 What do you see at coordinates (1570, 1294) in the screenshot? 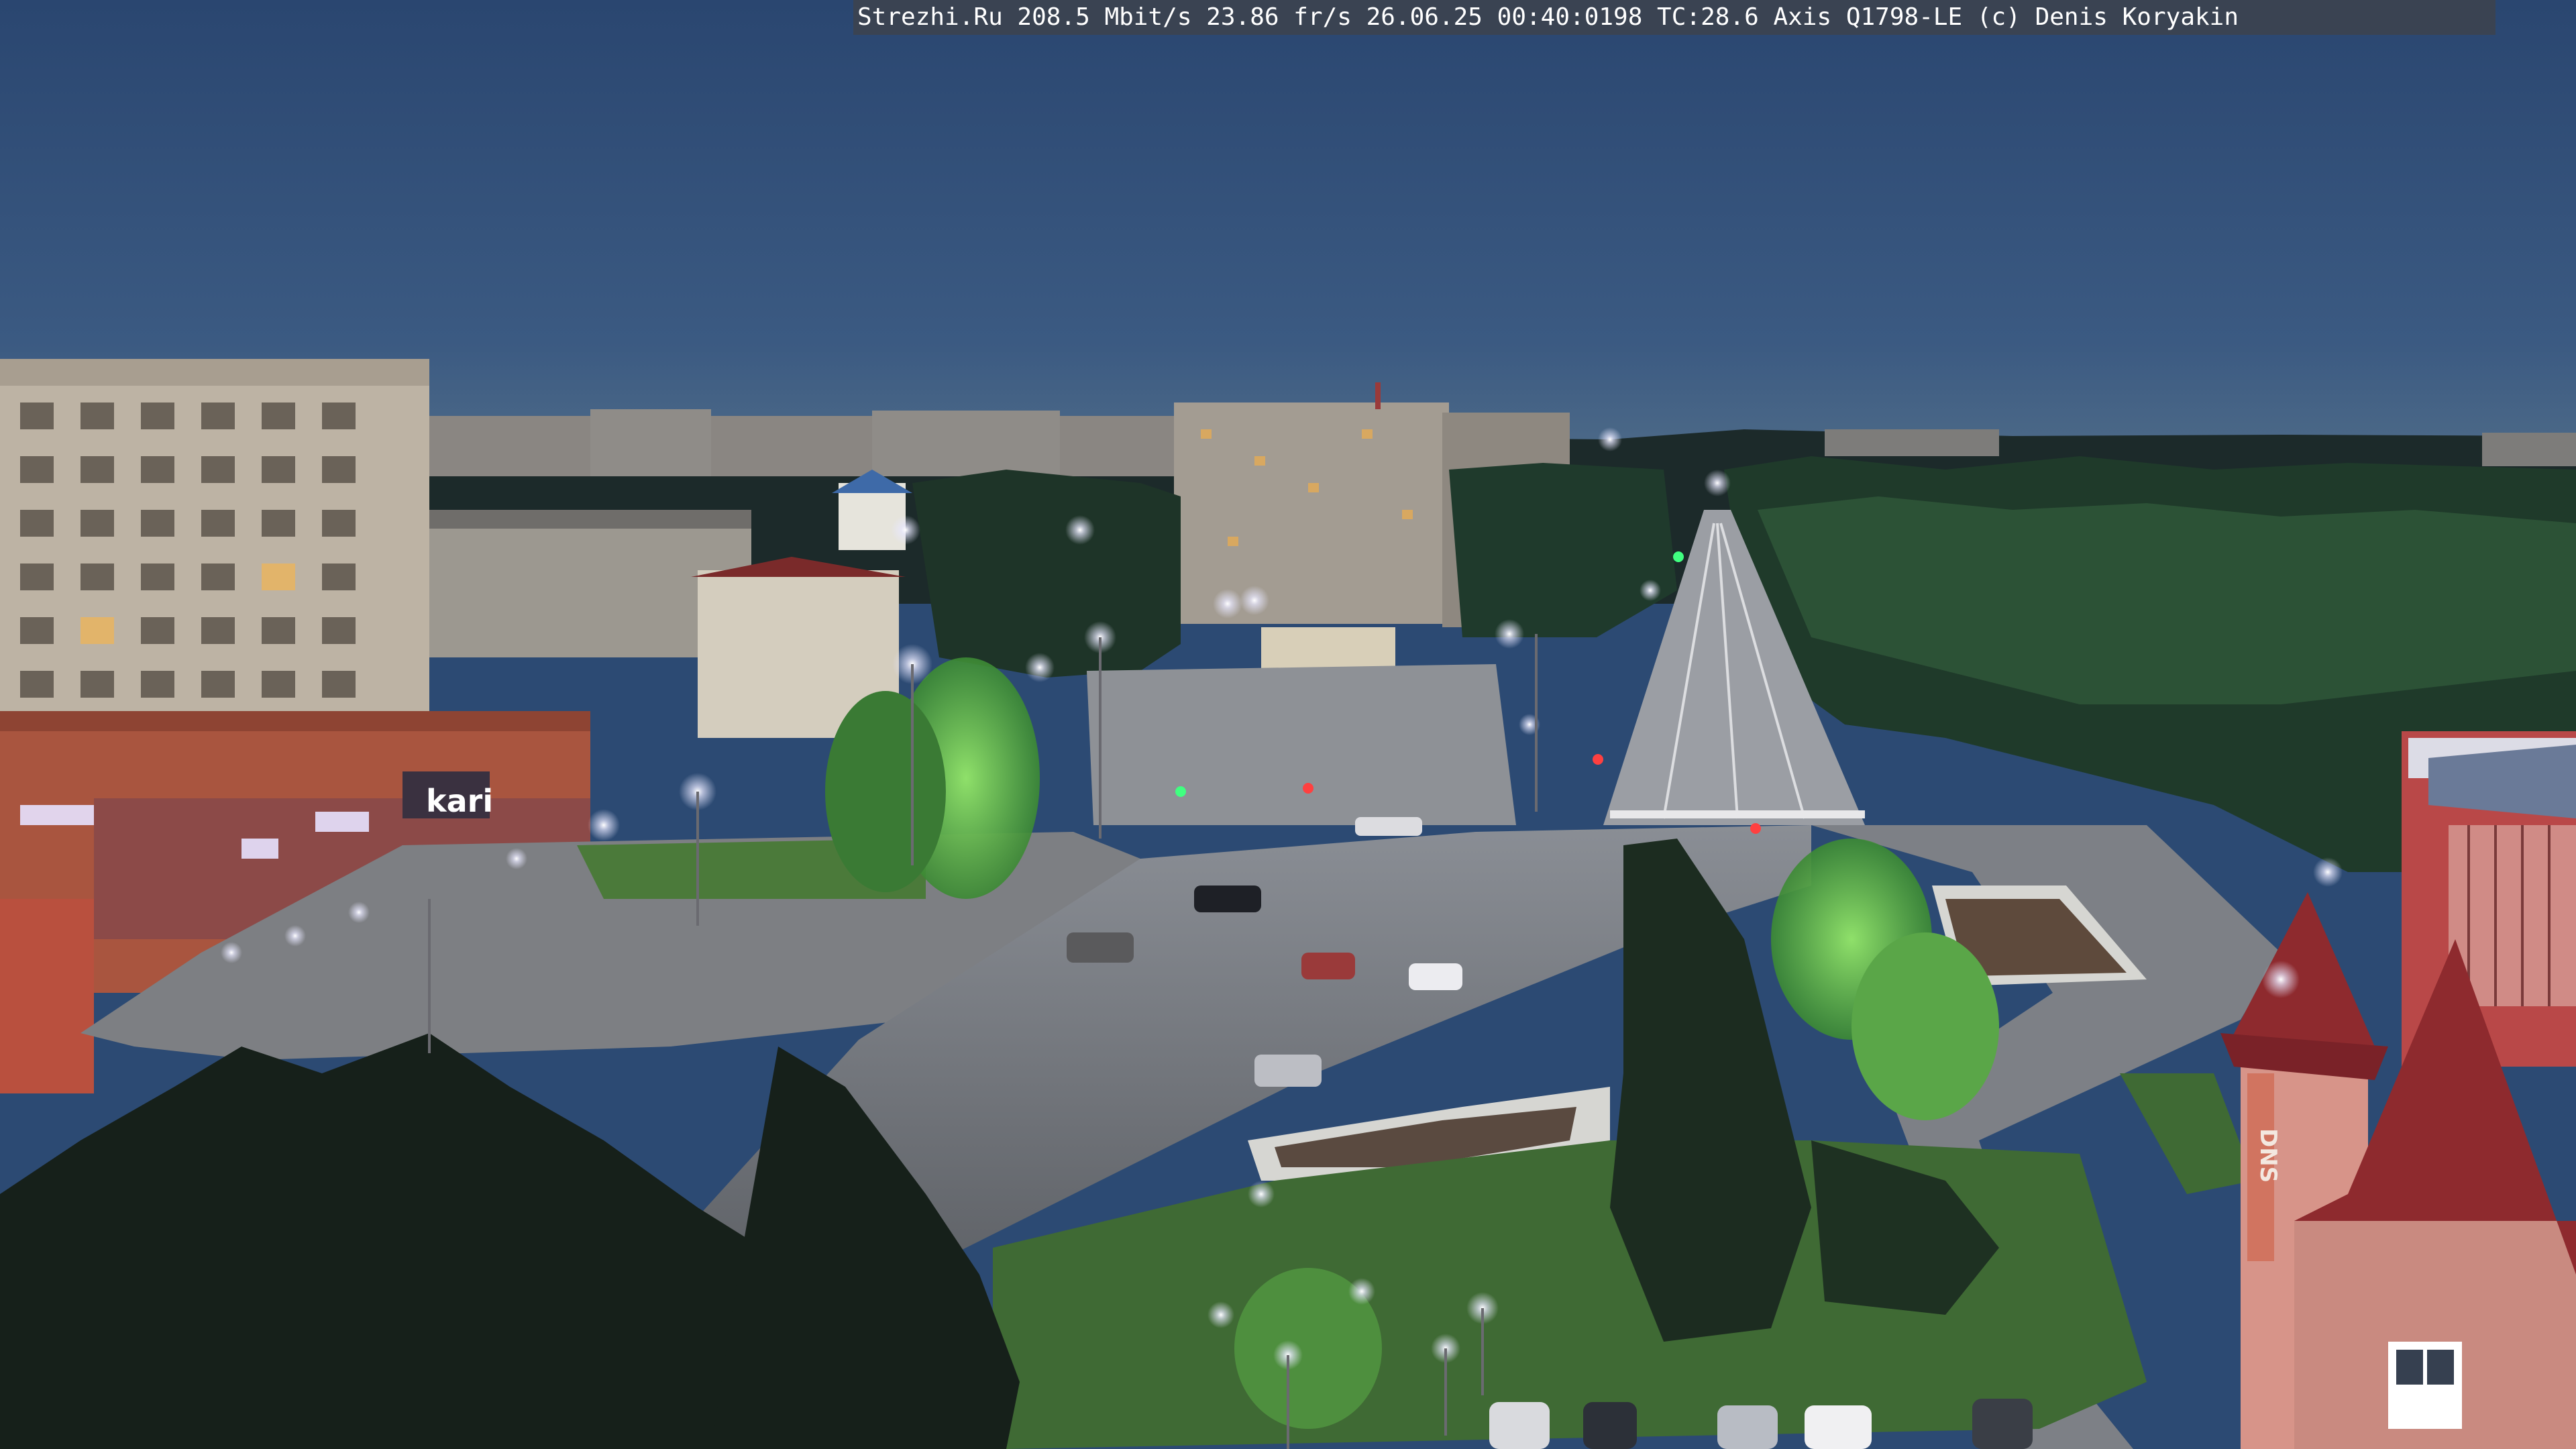
I see `lower-lawn` at bounding box center [1570, 1294].